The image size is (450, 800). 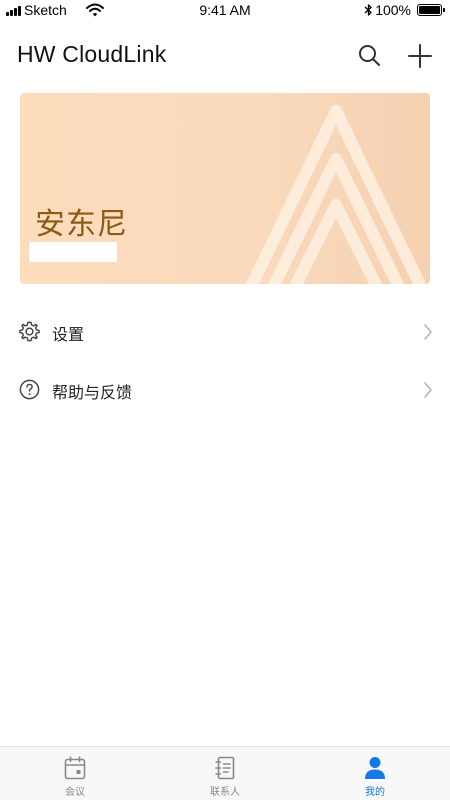 I want to click on bluetooth-icon, so click(x=368, y=10).